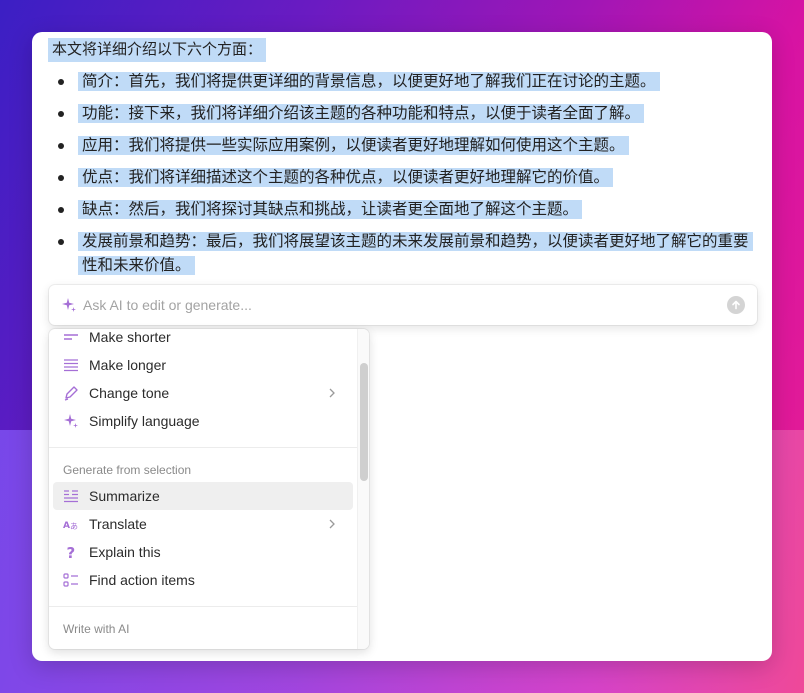  What do you see at coordinates (203, 496) in the screenshot?
I see `menu-item-summarize: Summarize` at bounding box center [203, 496].